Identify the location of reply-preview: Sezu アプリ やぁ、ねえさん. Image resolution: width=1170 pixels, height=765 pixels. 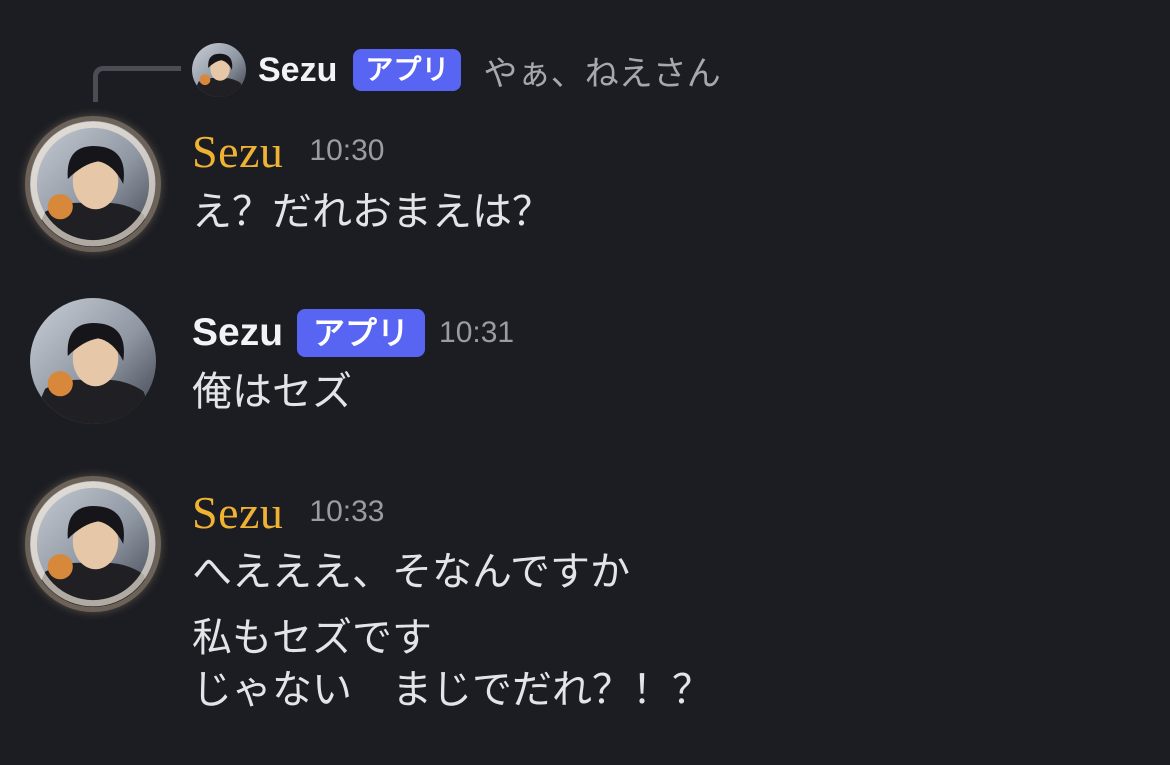
(456, 70).